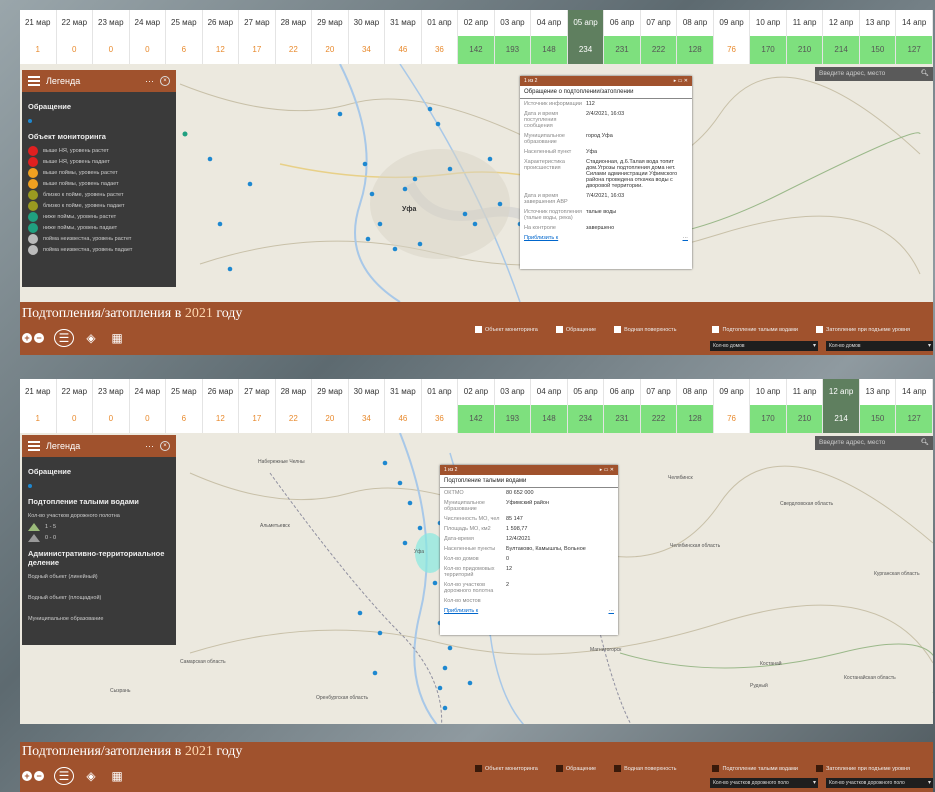 Image resolution: width=935 pixels, height=792 pixels. What do you see at coordinates (99, 249) in the screenshot?
I see `legend-item: пойма неизвестна, уровень падает` at bounding box center [99, 249].